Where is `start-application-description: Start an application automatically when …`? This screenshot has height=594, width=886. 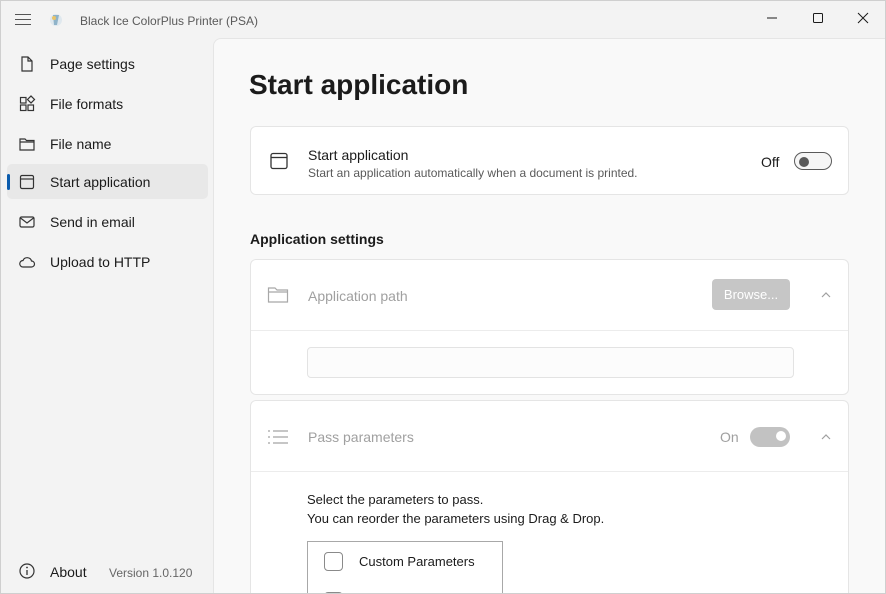 start-application-description: Start an application automatically when … is located at coordinates (473, 173).